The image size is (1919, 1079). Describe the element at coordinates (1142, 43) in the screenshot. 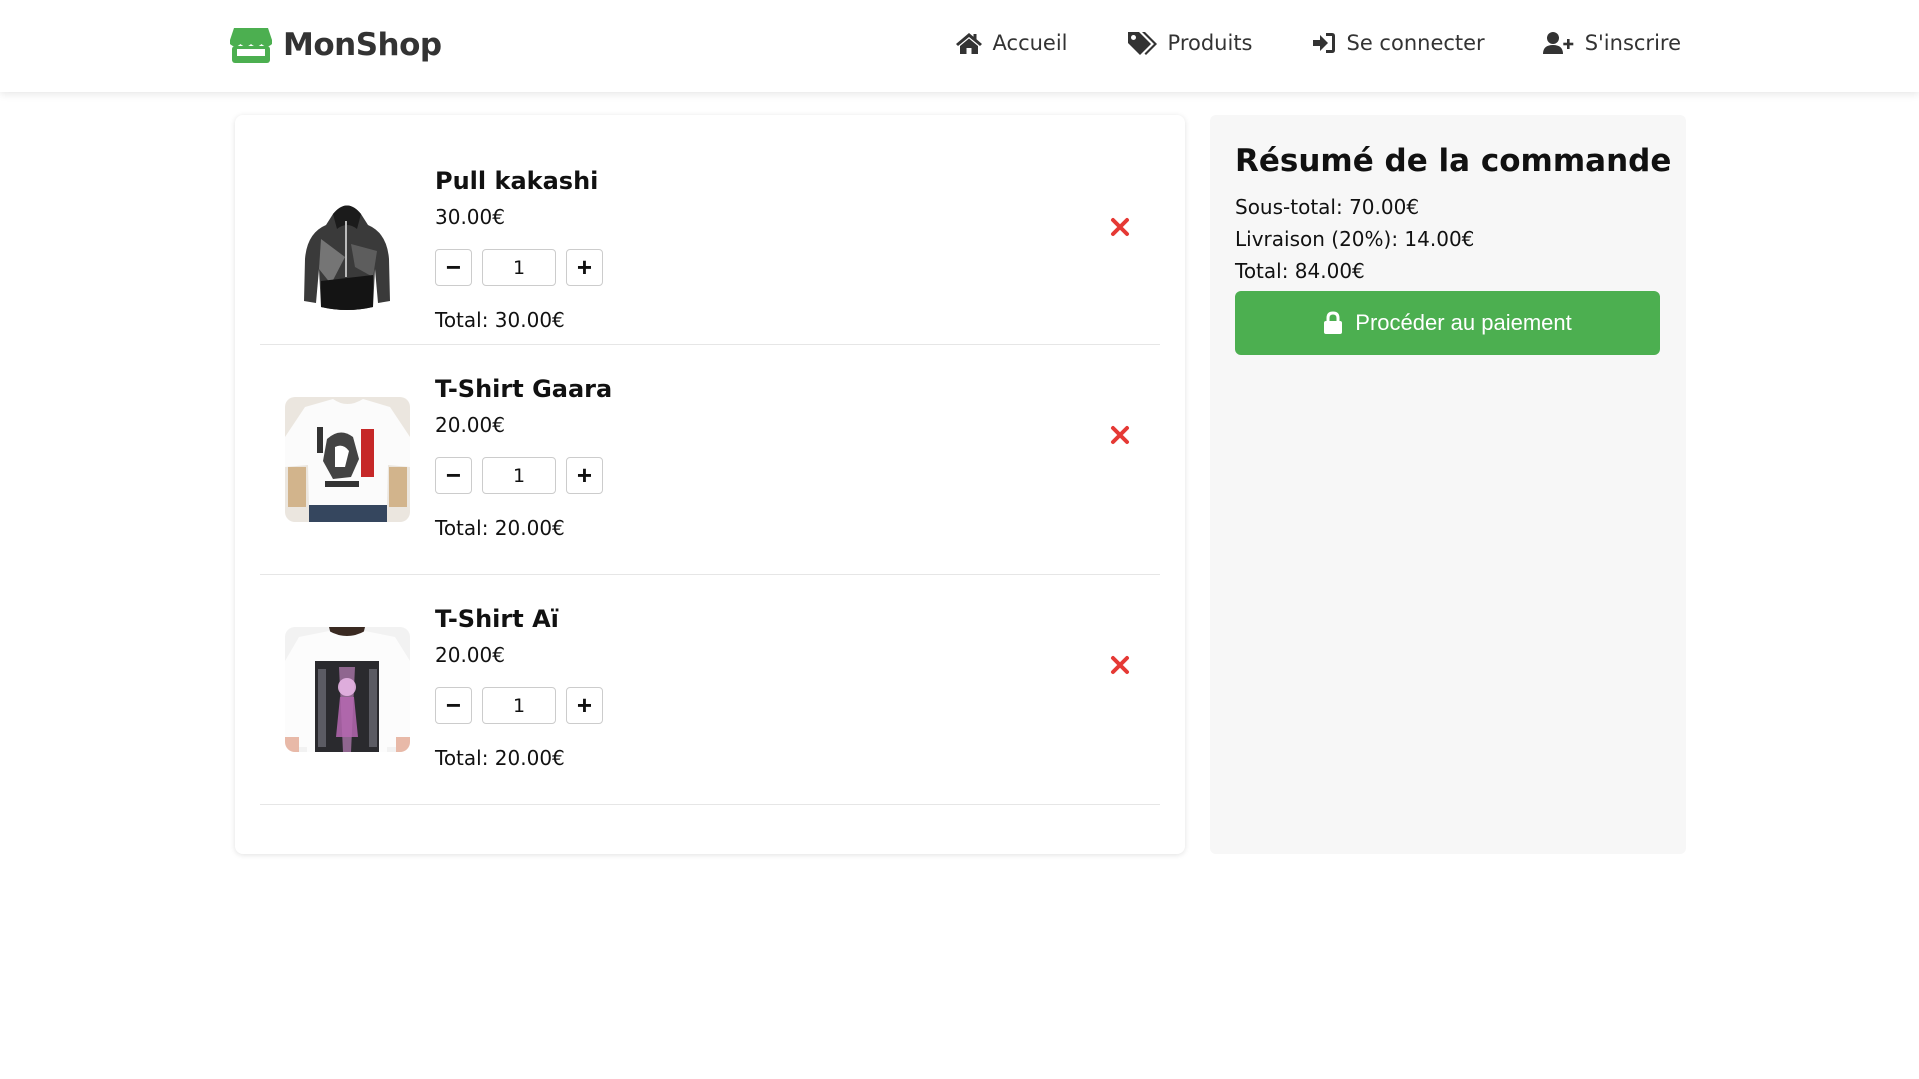

I see `tags-icon` at that location.